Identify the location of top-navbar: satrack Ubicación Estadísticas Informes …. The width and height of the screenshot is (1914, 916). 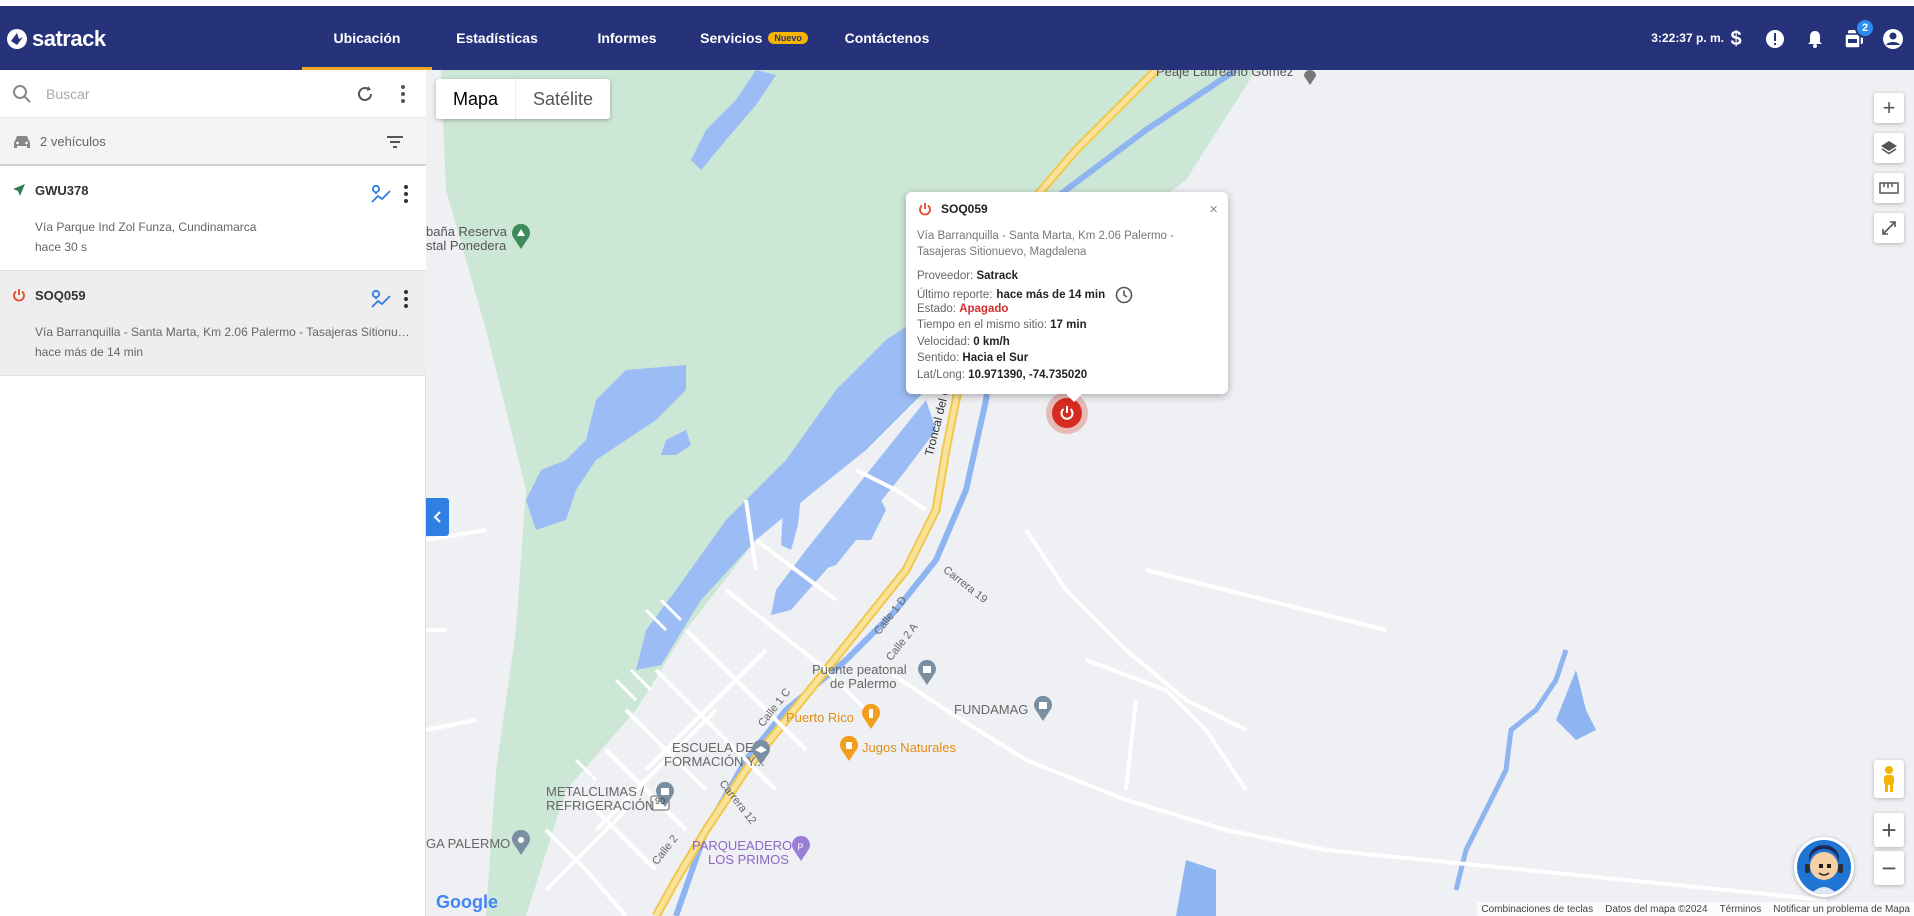
(957, 38).